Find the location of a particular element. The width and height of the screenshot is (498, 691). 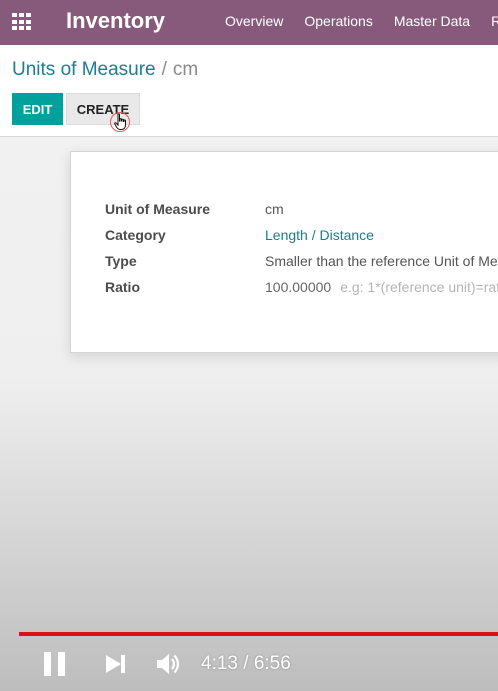

app-title: Inventory is located at coordinates (115, 21).